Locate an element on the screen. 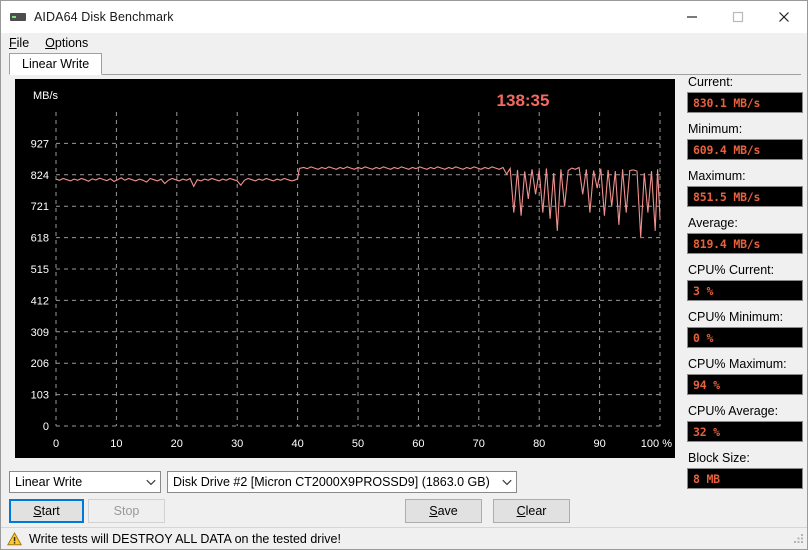  y-tick-label: 309 is located at coordinates (40, 333).